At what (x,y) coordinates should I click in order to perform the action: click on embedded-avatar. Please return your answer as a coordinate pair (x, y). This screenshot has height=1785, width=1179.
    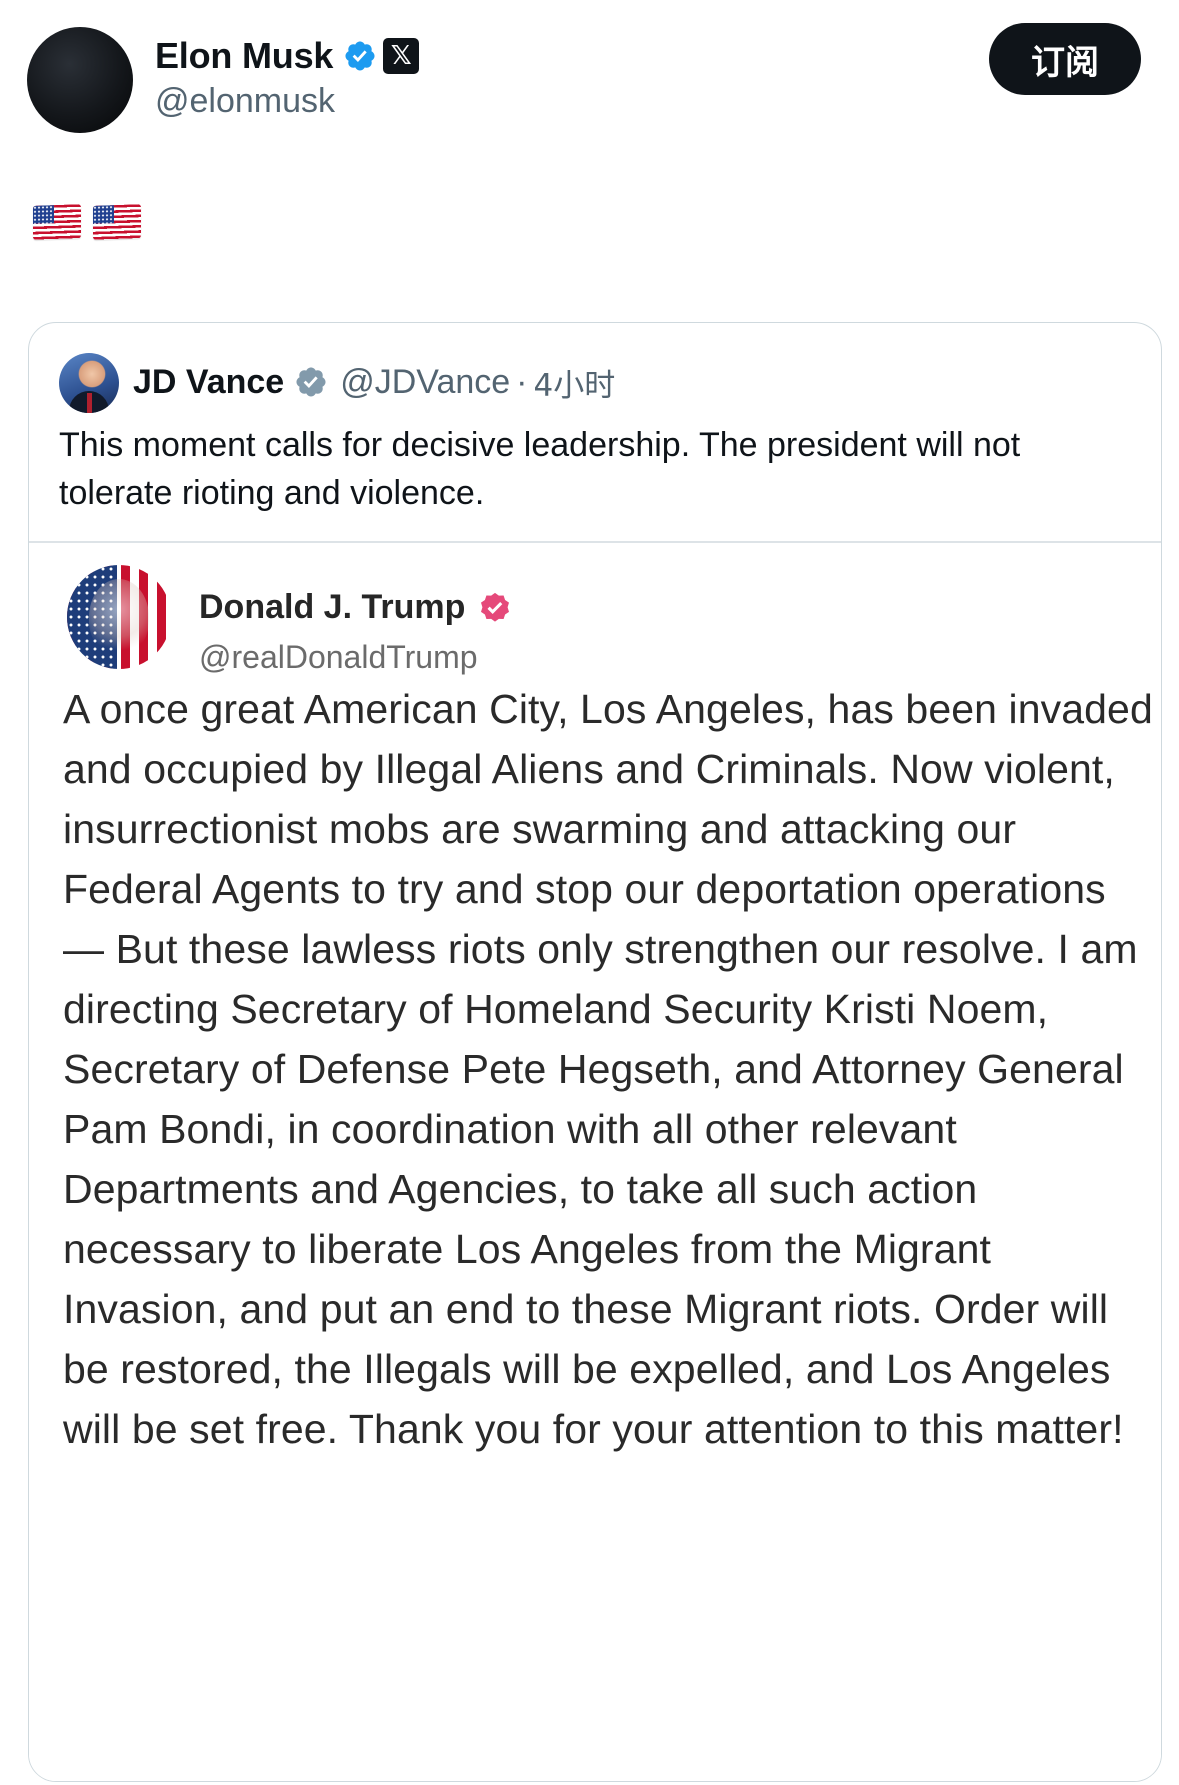
    Looking at the image, I should click on (119, 617).